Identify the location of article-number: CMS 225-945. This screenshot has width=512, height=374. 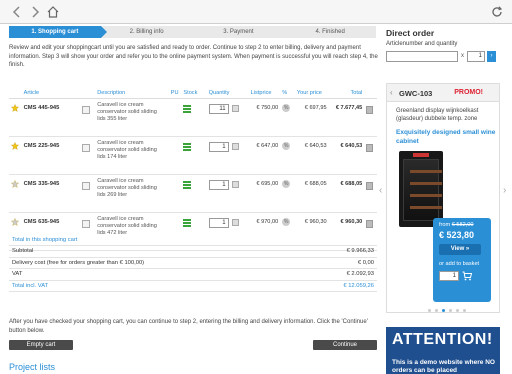
(51, 155).